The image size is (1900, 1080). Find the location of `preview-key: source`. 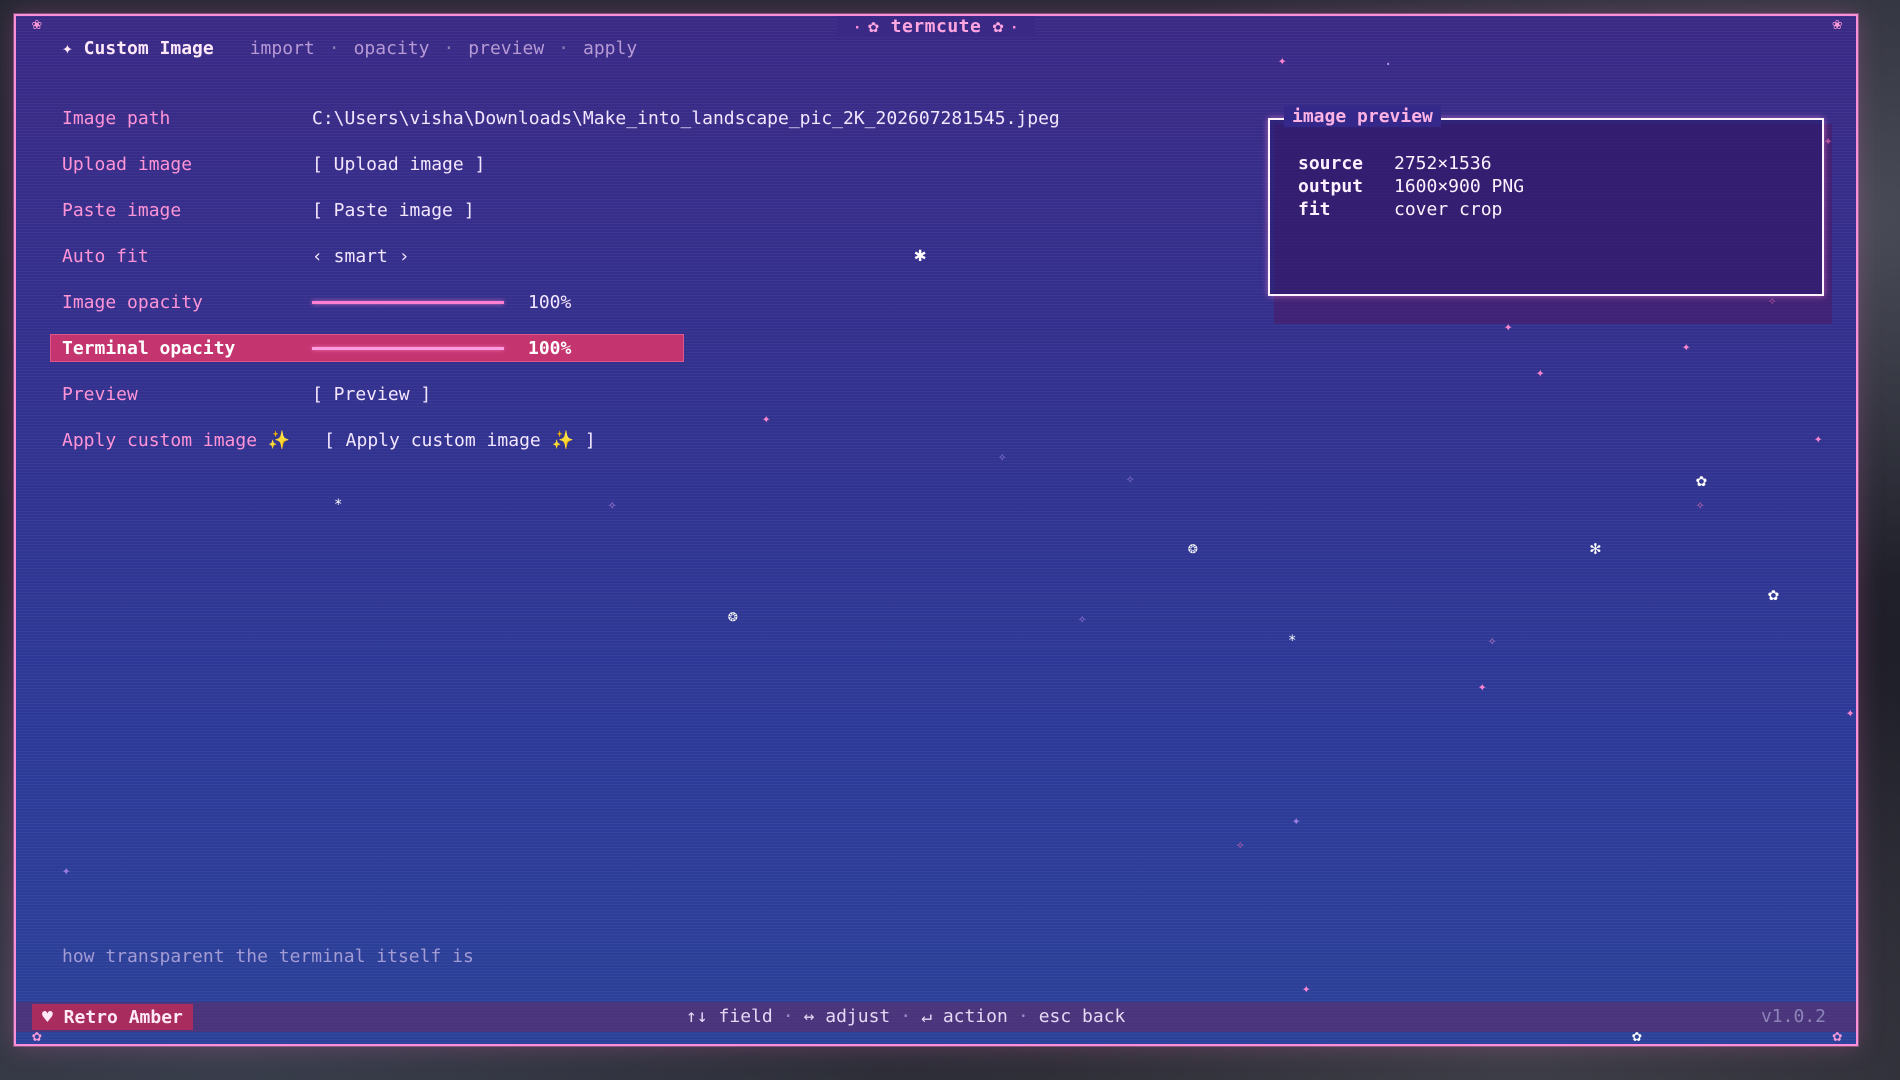

preview-key: source is located at coordinates (1331, 163).